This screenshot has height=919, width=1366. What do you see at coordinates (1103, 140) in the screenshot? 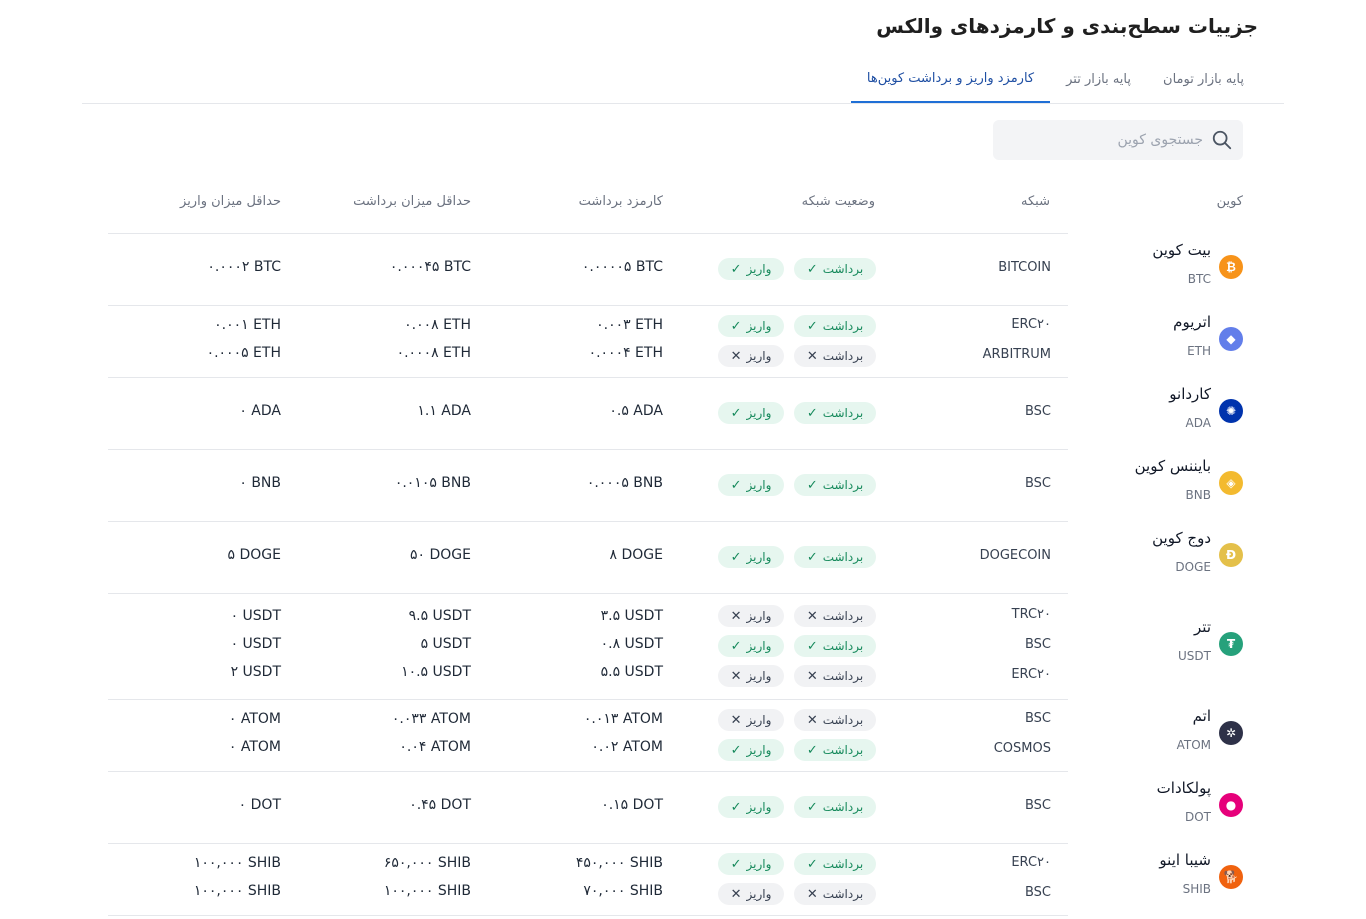
I see `search-input` at bounding box center [1103, 140].